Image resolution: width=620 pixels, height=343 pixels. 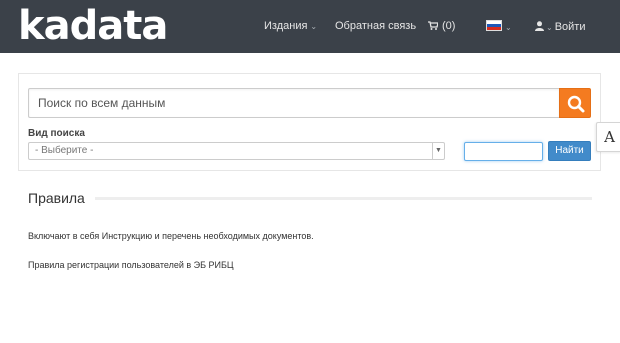 What do you see at coordinates (56, 133) in the screenshot?
I see `search-type-label: Вид поиска` at bounding box center [56, 133].